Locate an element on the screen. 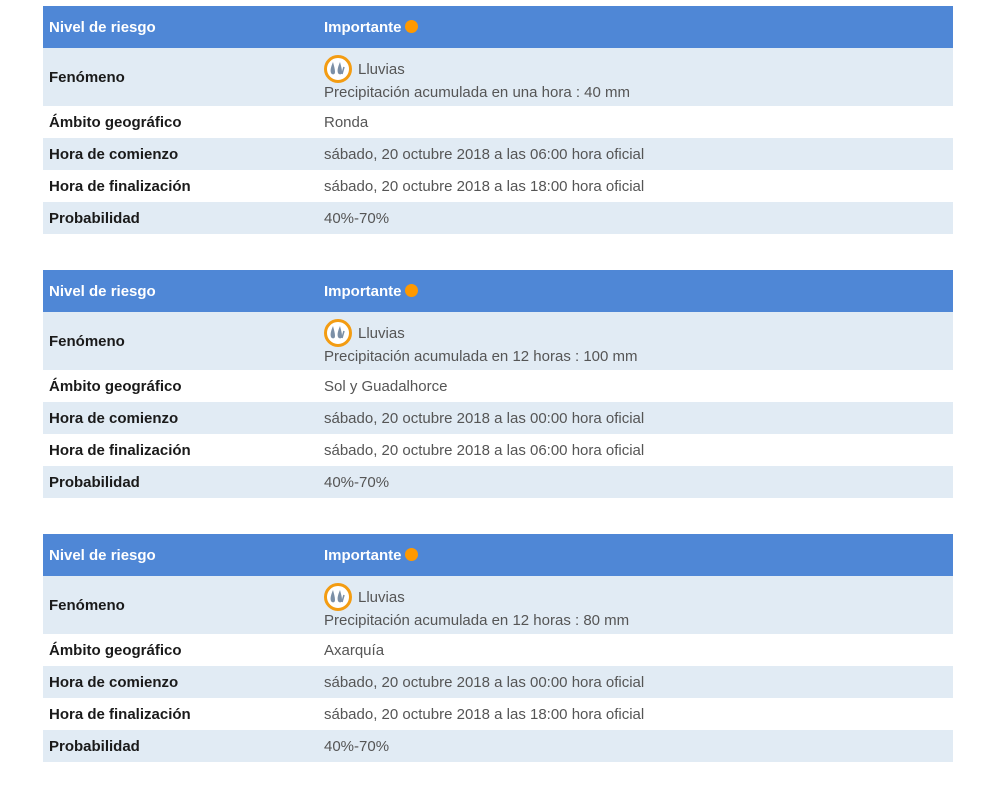  area-row: Ámbito geográfico Axarquía is located at coordinates (498, 650).